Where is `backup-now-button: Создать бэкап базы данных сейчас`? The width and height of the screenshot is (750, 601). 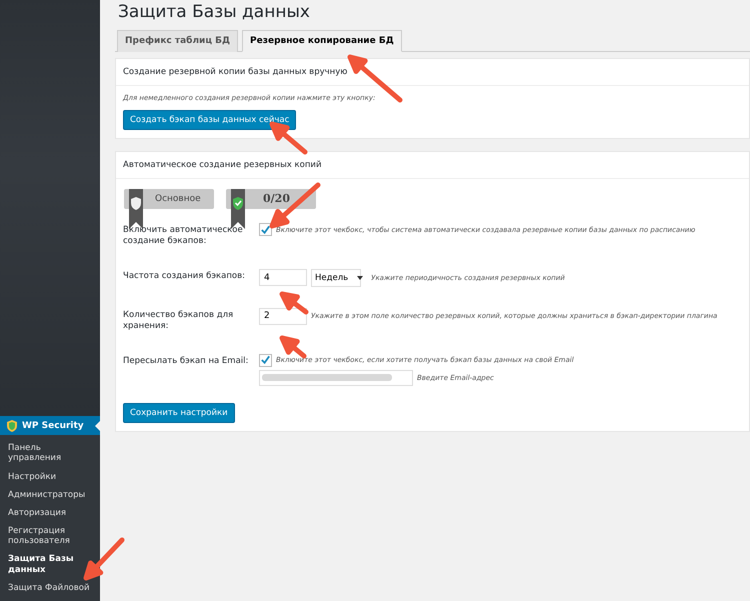
backup-now-button: Создать бэкап базы данных сейчас is located at coordinates (209, 120).